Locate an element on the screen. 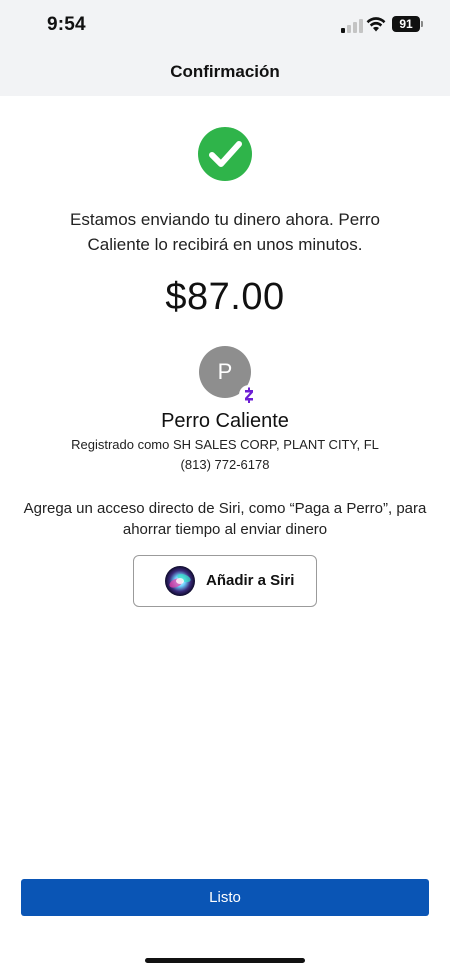  cellular-signal-icon is located at coordinates (352, 26).